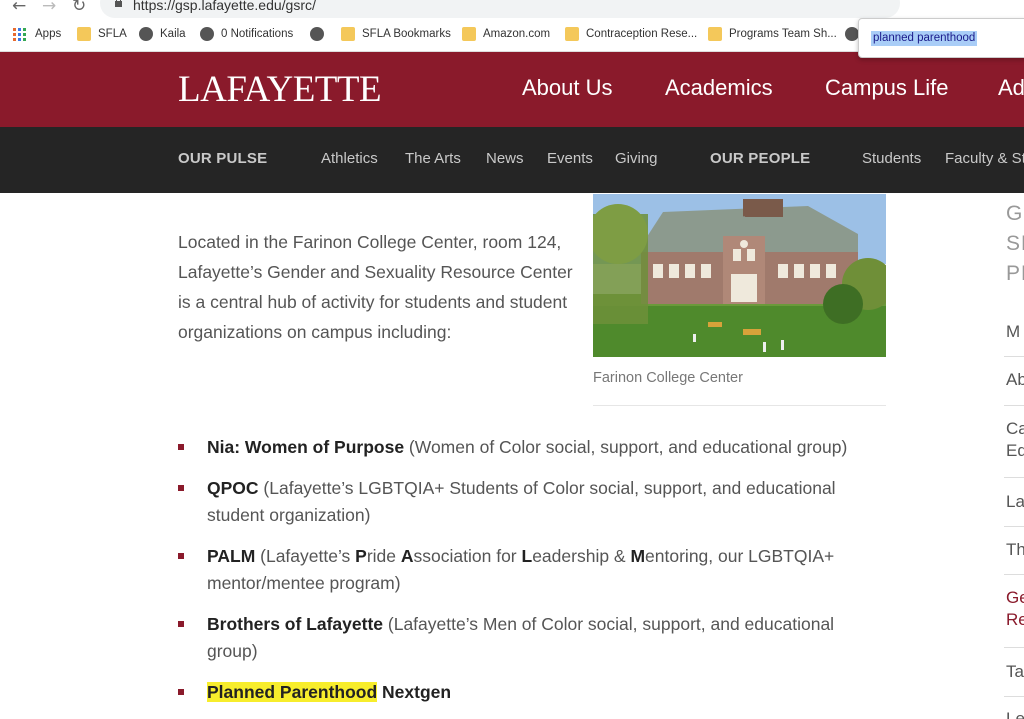 Image resolution: width=1024 pixels, height=719 pixels. I want to click on nav-academics: Academics, so click(719, 88).